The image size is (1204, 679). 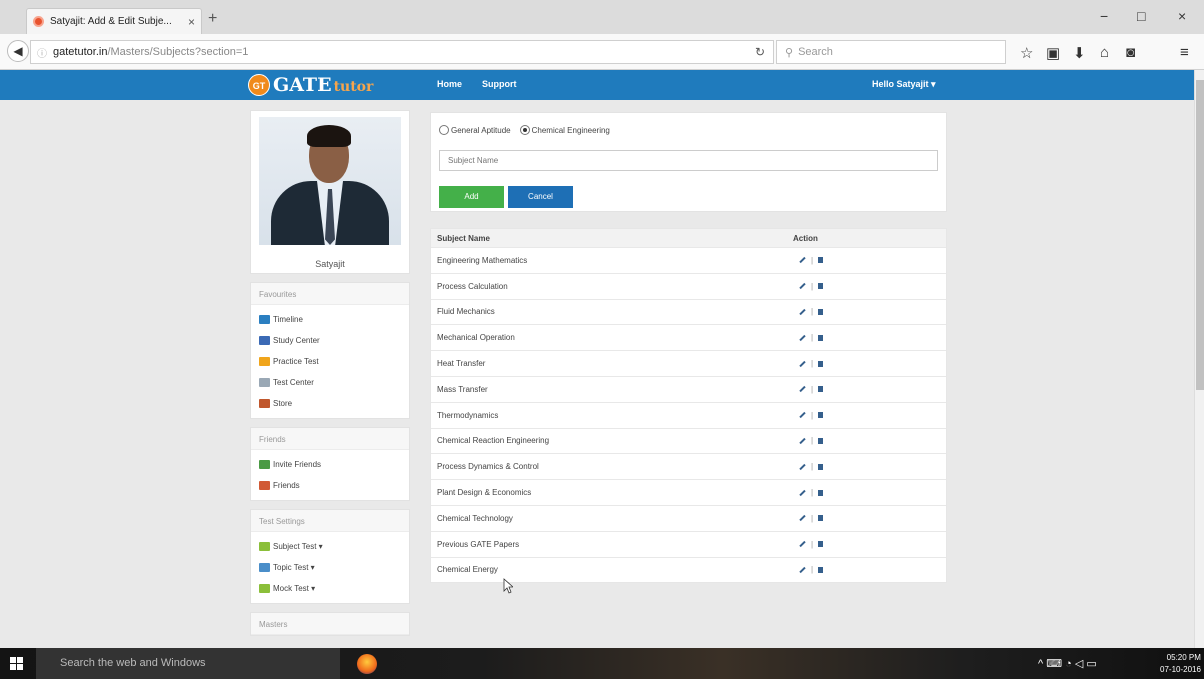 I want to click on subject-name-input, so click(x=688, y=160).